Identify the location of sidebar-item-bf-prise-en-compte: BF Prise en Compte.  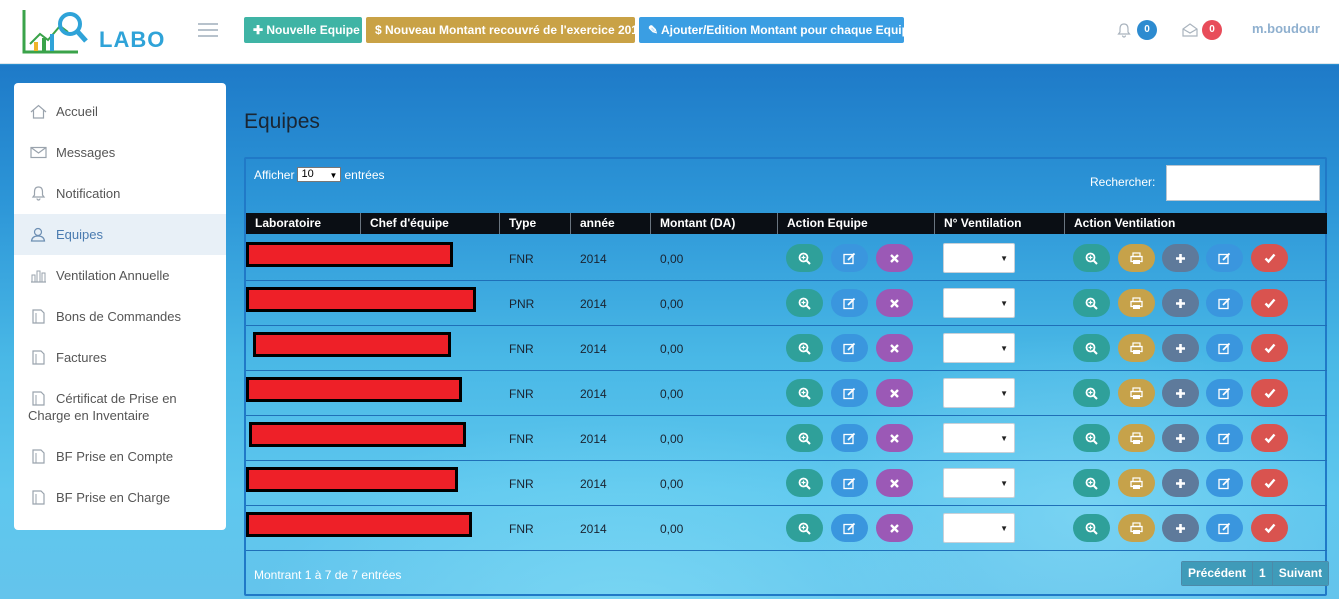
(120, 456).